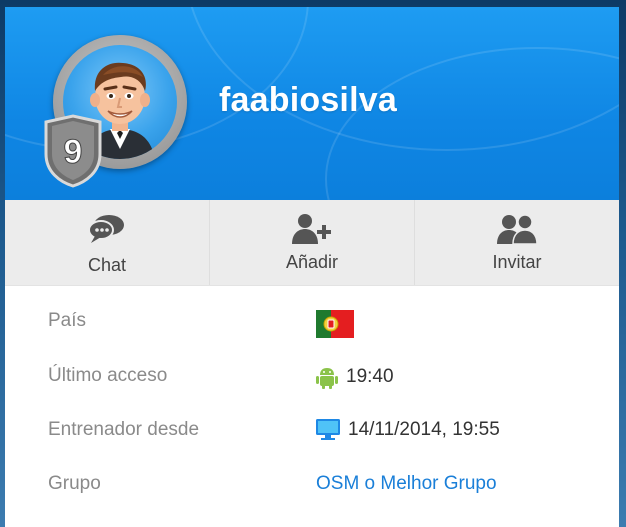 The height and width of the screenshot is (527, 626). What do you see at coordinates (312, 322) in the screenshot?
I see `info-row-country: País` at bounding box center [312, 322].